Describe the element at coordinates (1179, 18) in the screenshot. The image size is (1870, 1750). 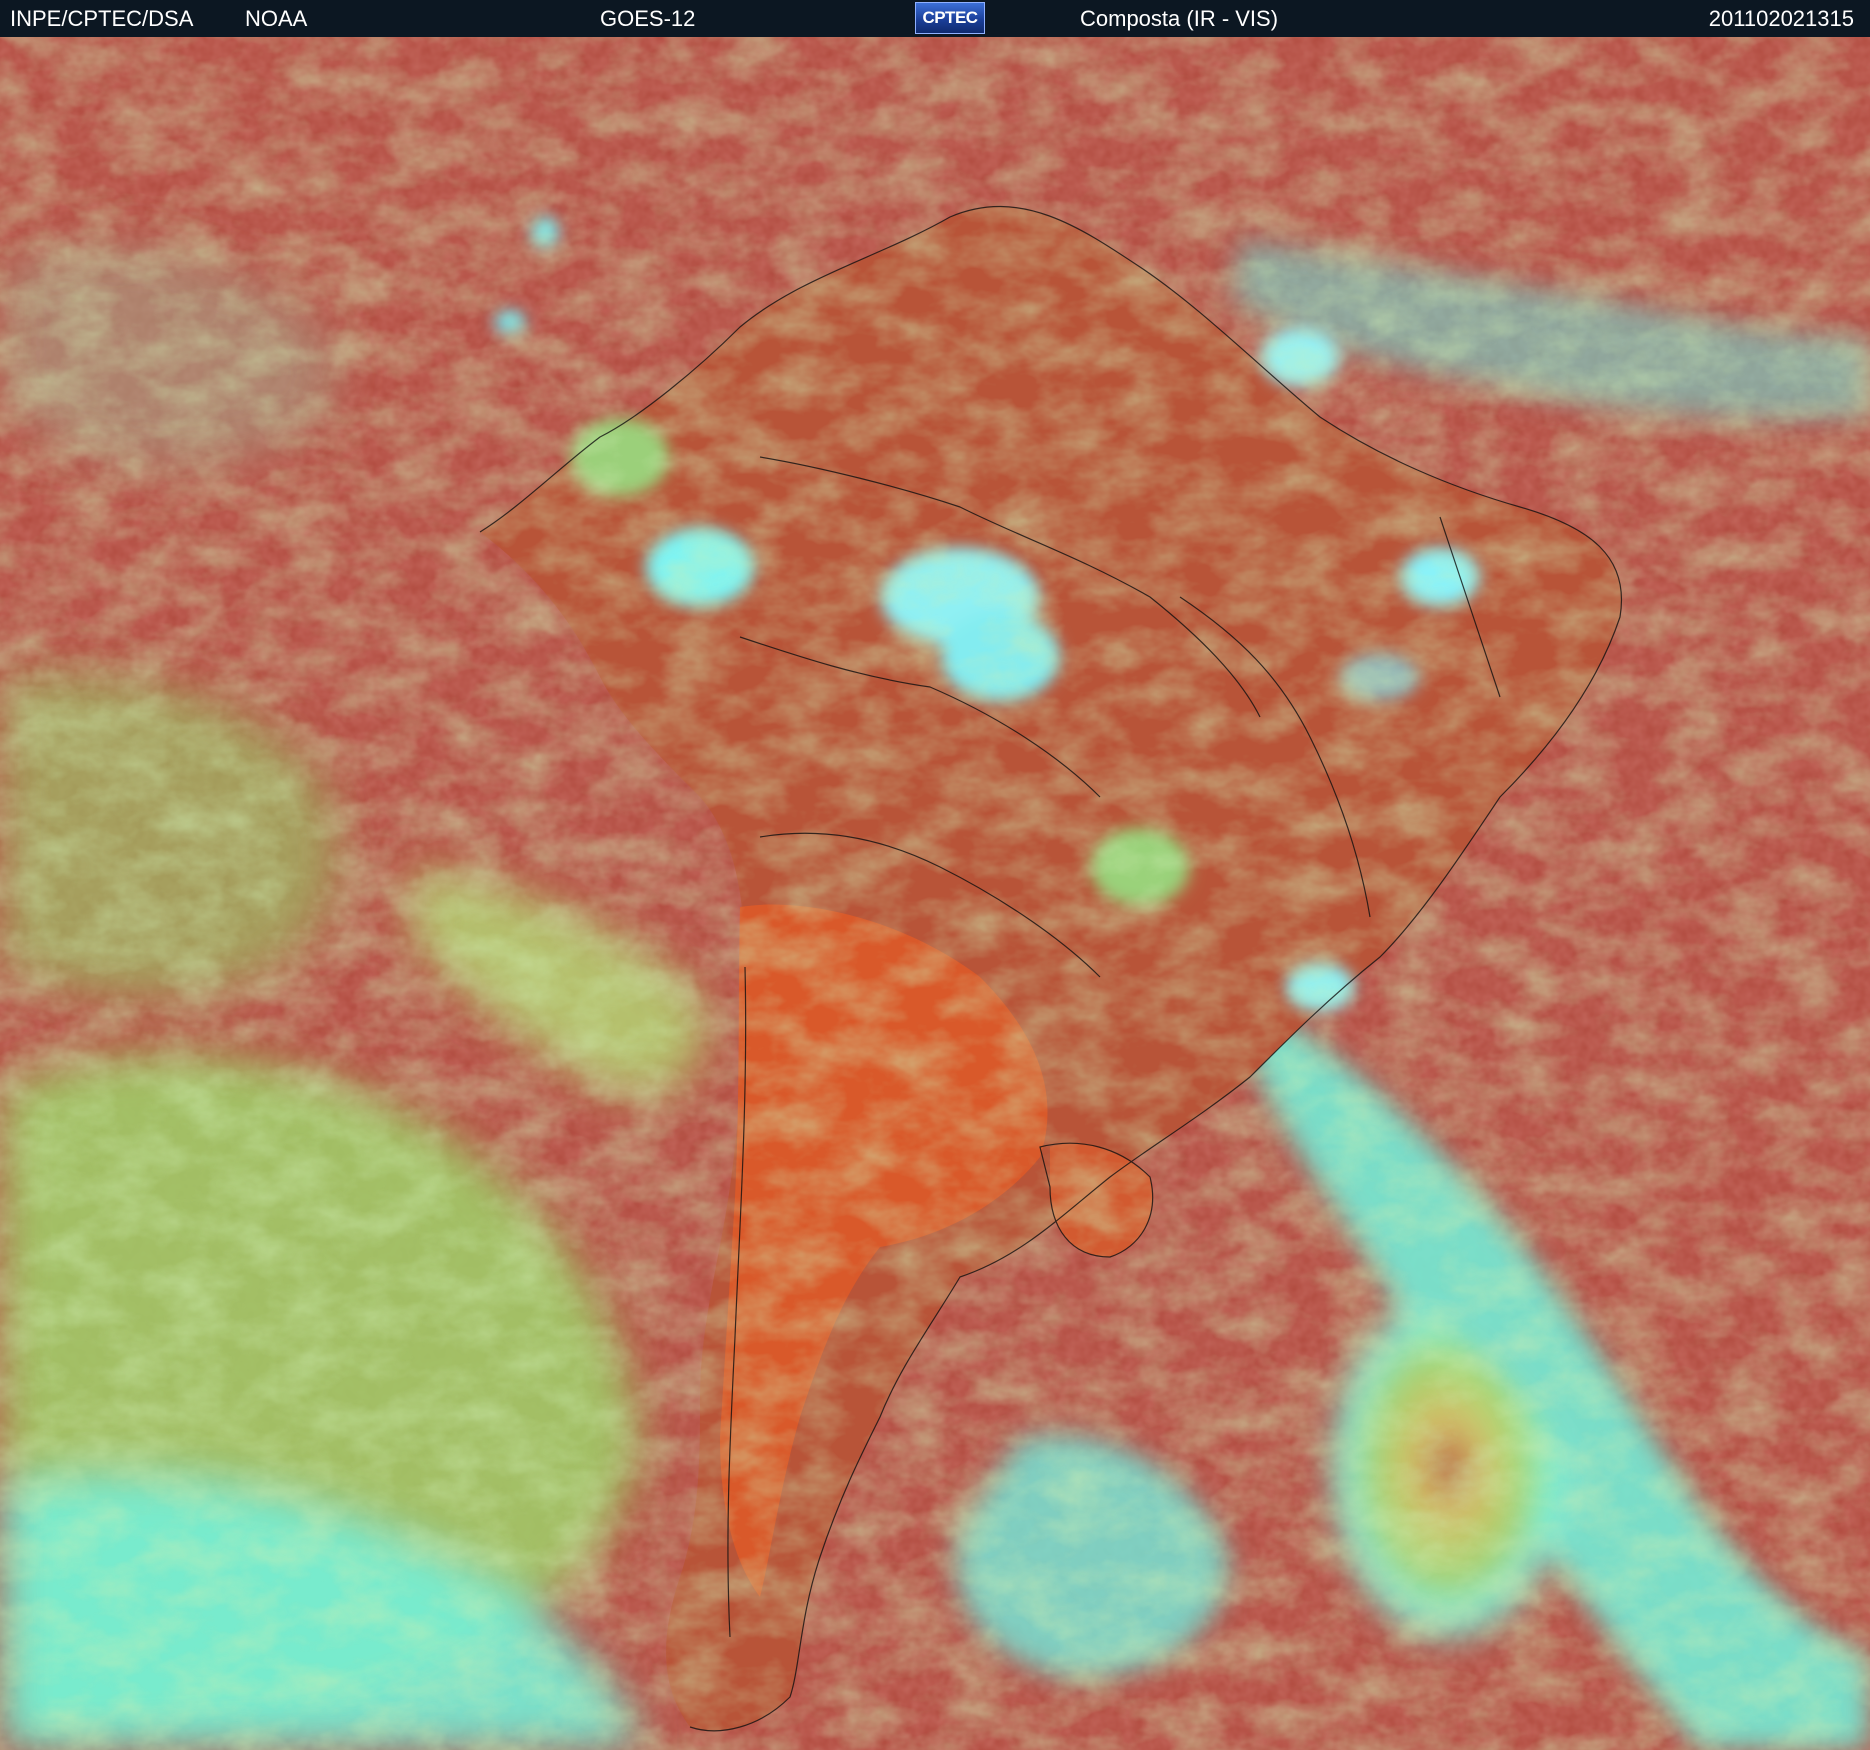
I see `product-label: Composta (IR - VIS)` at that location.